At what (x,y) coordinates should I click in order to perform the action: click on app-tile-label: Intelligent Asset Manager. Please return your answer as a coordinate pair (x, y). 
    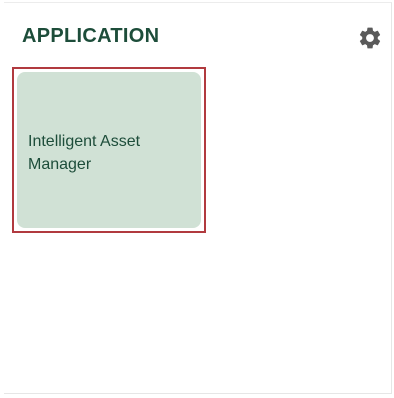
    Looking at the image, I should click on (84, 153).